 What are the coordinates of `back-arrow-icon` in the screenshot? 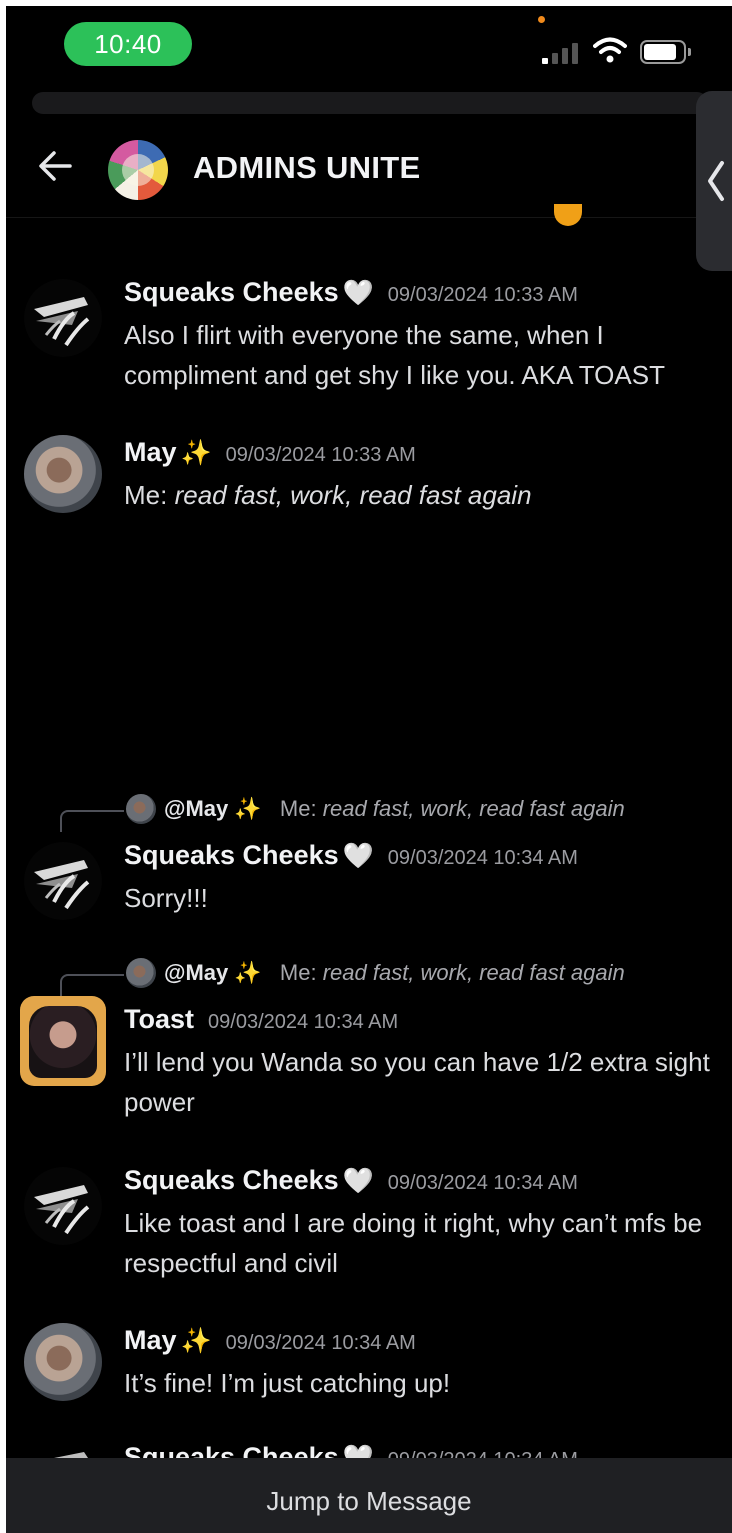 It's located at (56, 166).